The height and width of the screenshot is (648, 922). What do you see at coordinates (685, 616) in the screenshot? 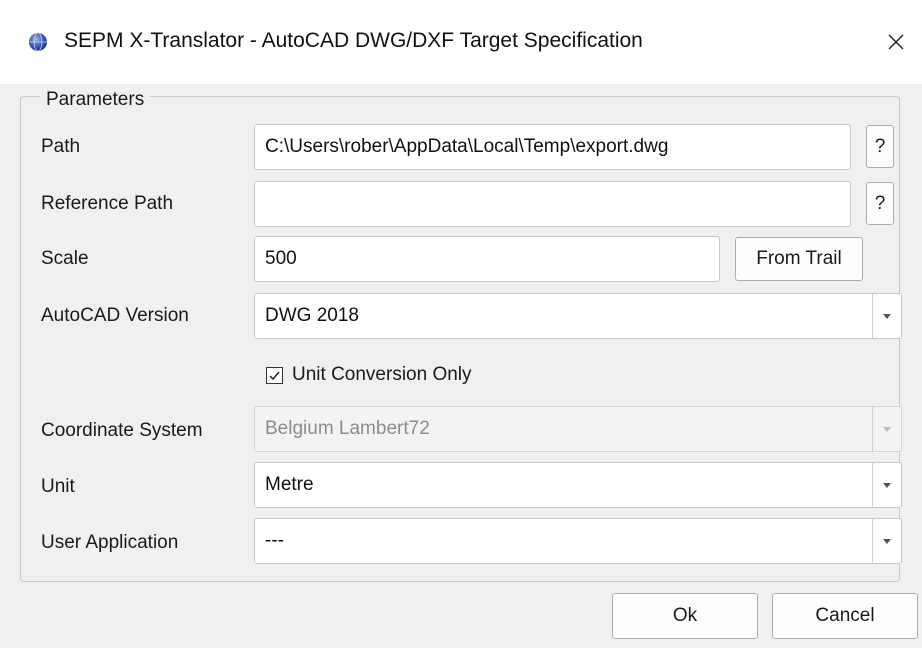
I see `ok-button: Ok` at bounding box center [685, 616].